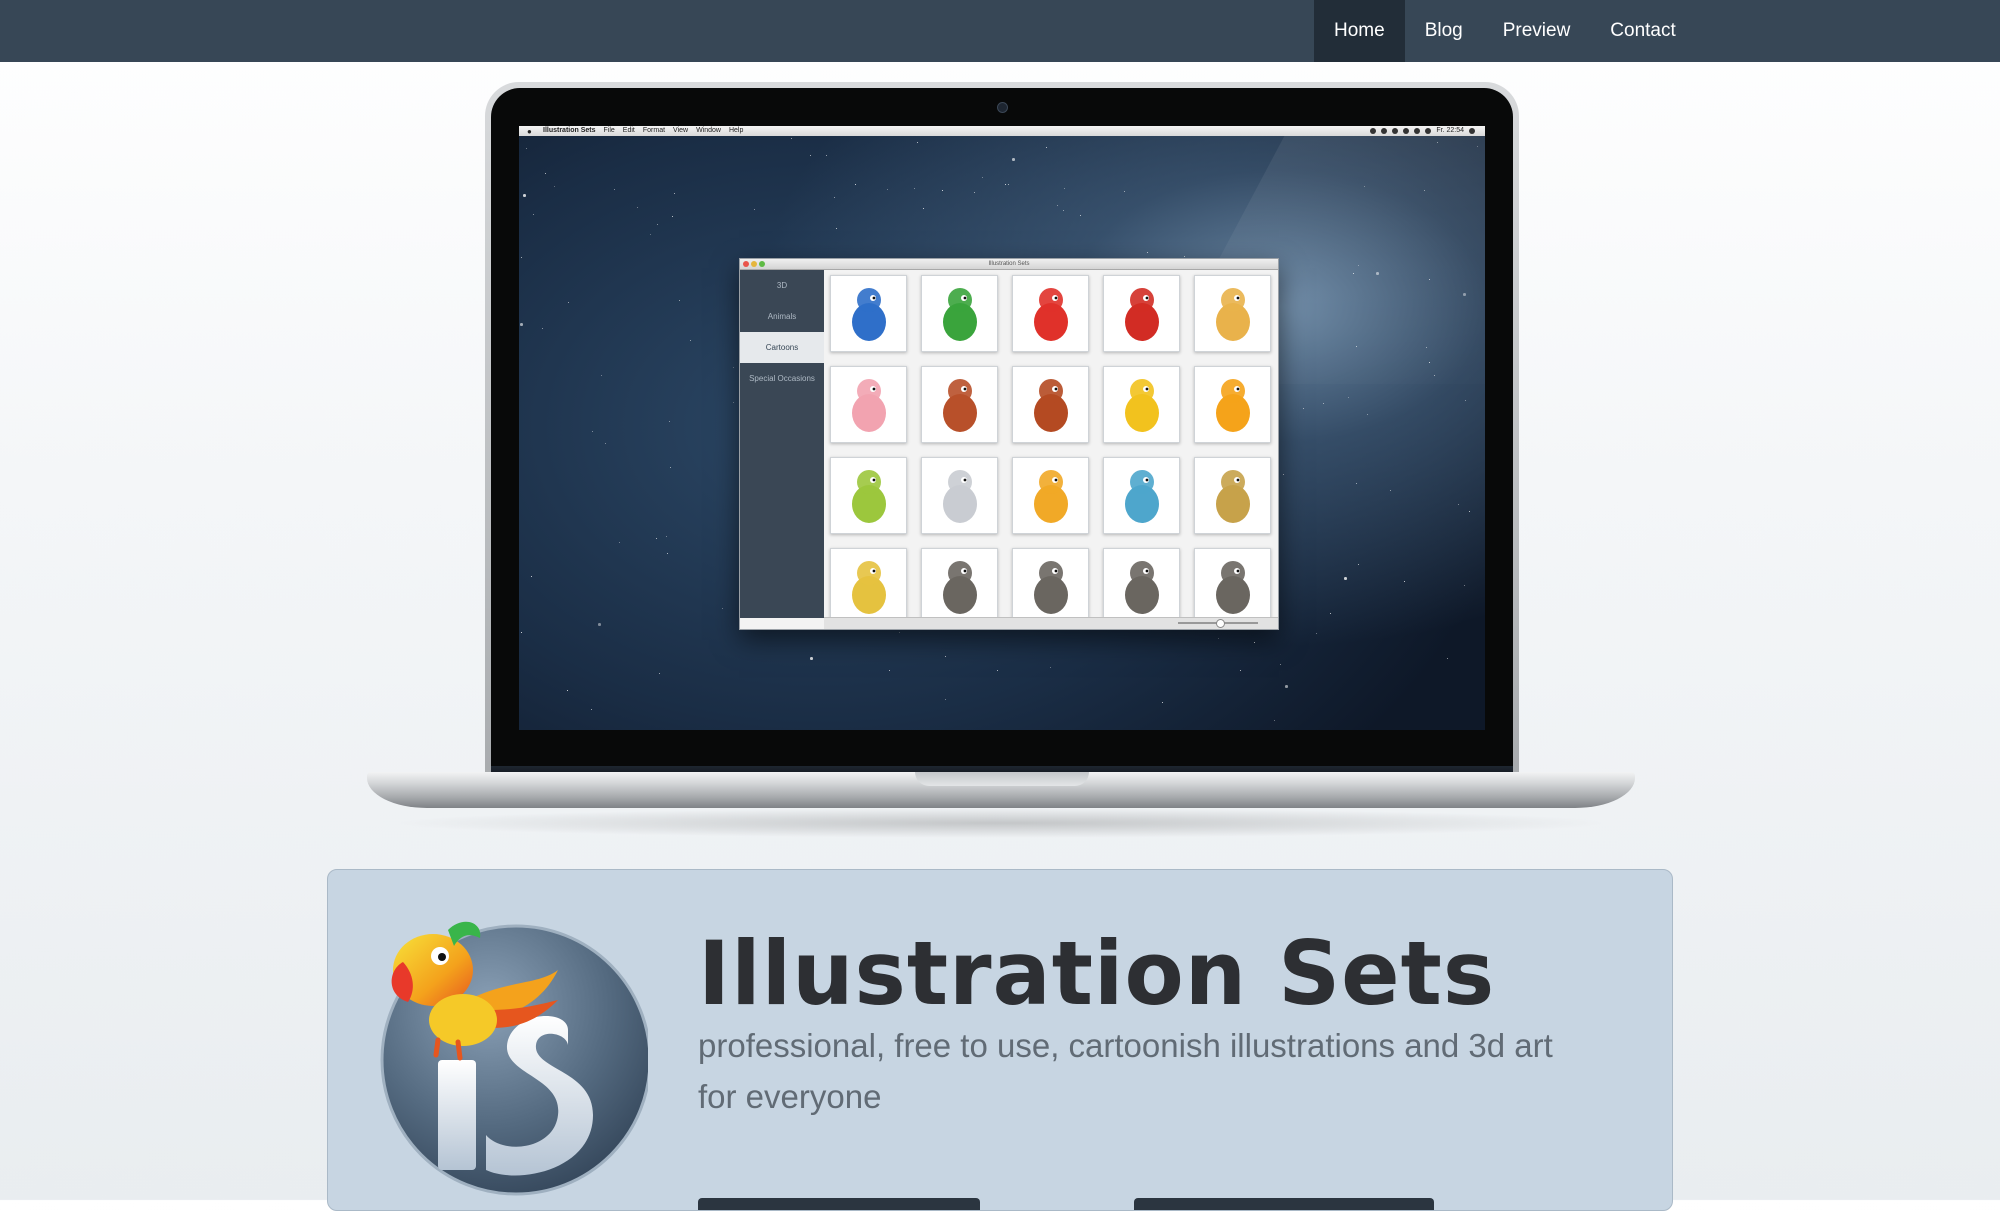 The image size is (2000, 1211). Describe the element at coordinates (1537, 31) in the screenshot. I see `nav-item-preview: Preview` at that location.